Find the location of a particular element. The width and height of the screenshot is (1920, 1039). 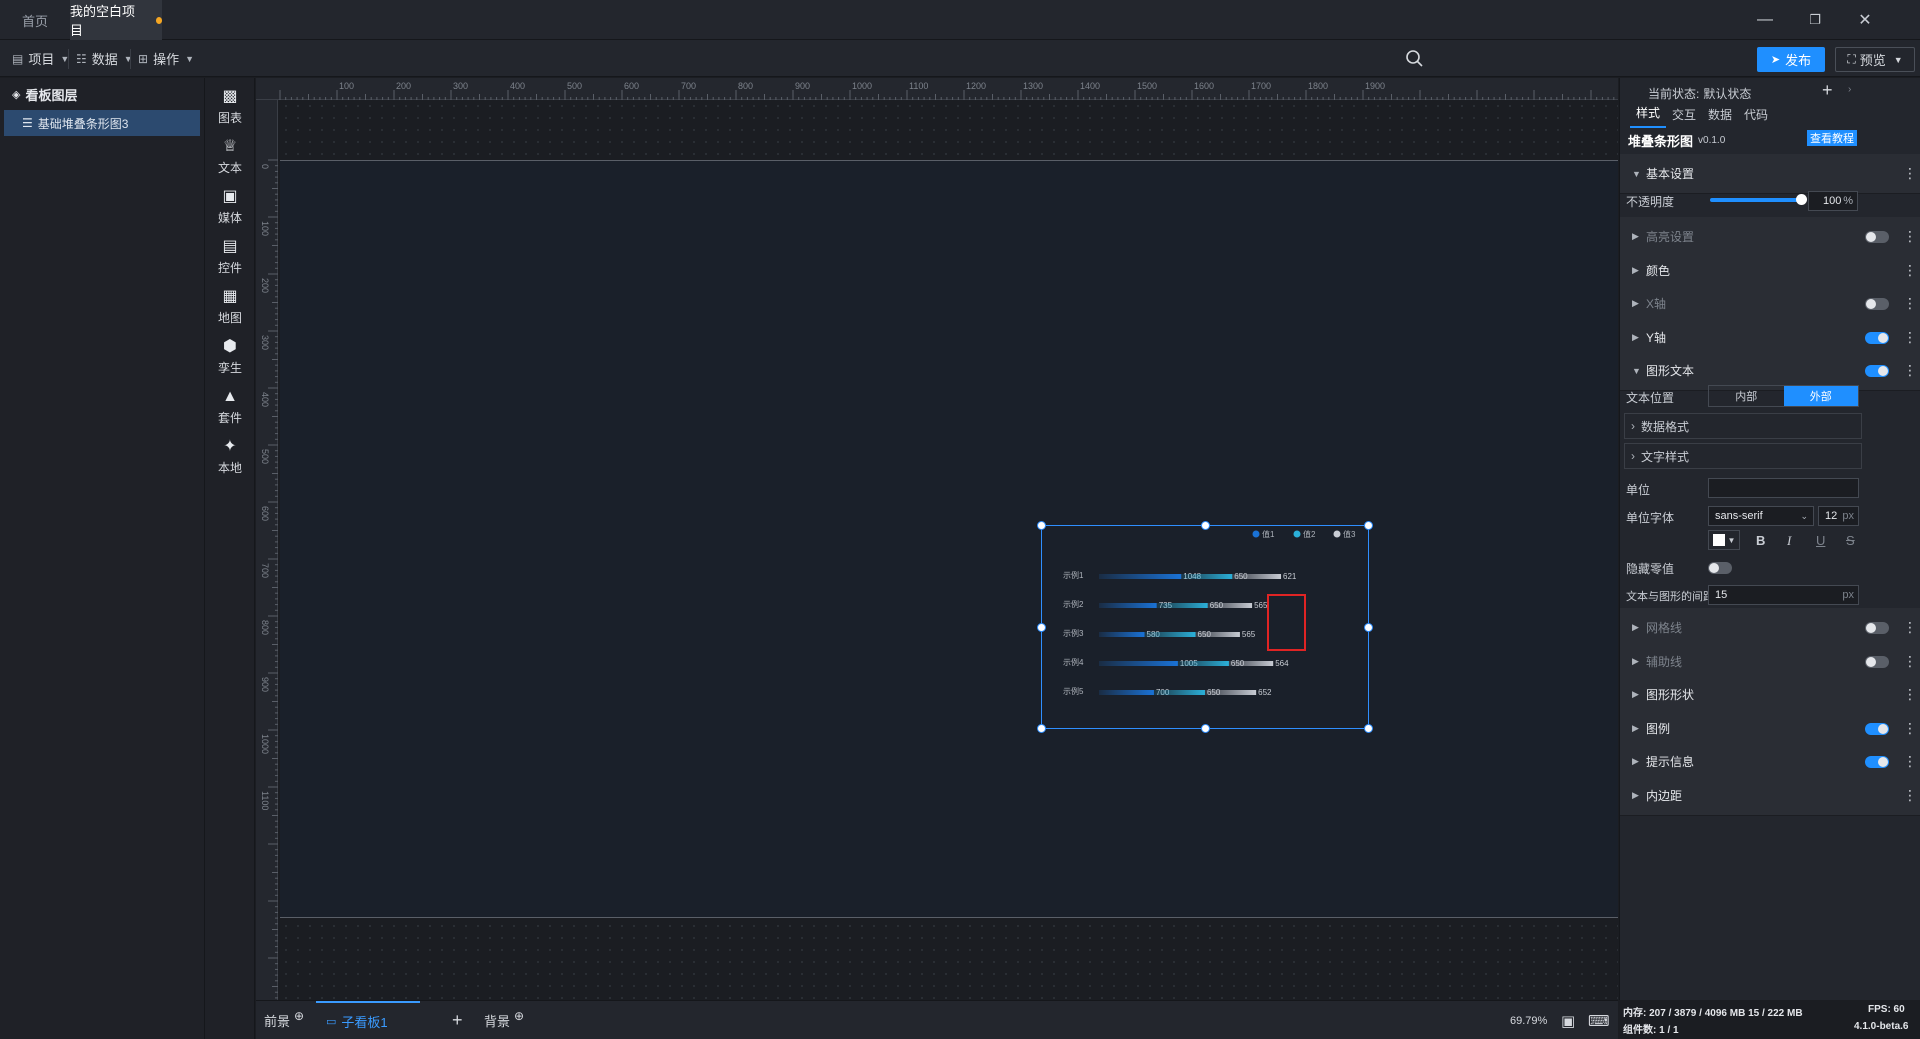

opacity-input: 100% is located at coordinates (1833, 201).